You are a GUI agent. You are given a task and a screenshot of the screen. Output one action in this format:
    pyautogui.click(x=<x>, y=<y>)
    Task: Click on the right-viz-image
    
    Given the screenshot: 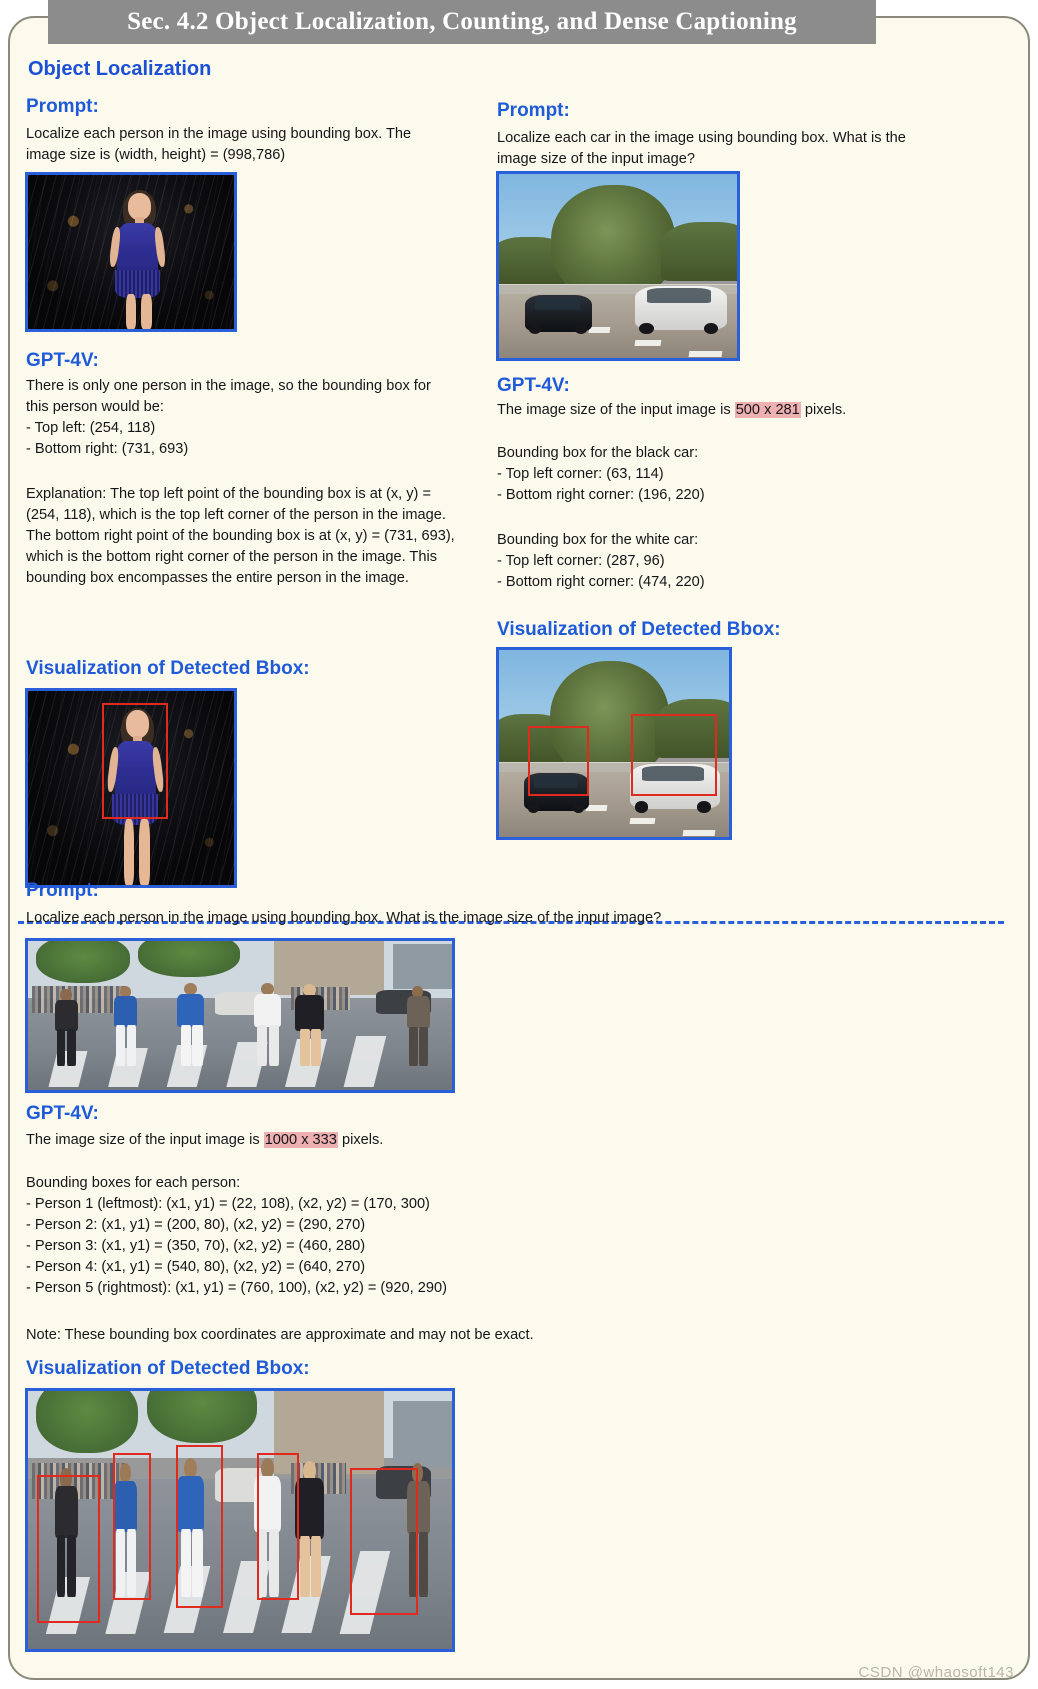 What is the action you would take?
    pyautogui.click(x=614, y=743)
    